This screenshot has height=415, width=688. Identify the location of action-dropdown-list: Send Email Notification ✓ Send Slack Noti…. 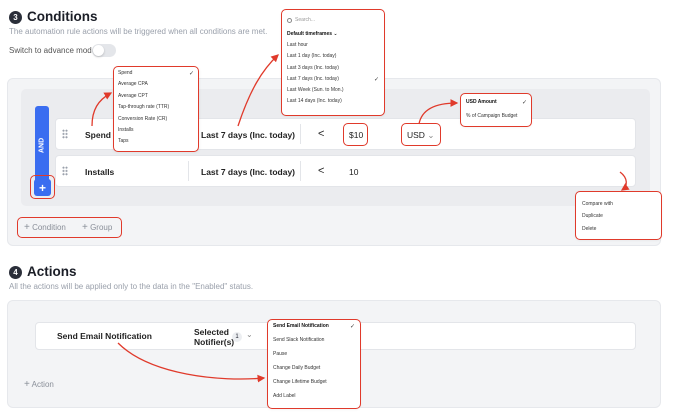
(314, 365).